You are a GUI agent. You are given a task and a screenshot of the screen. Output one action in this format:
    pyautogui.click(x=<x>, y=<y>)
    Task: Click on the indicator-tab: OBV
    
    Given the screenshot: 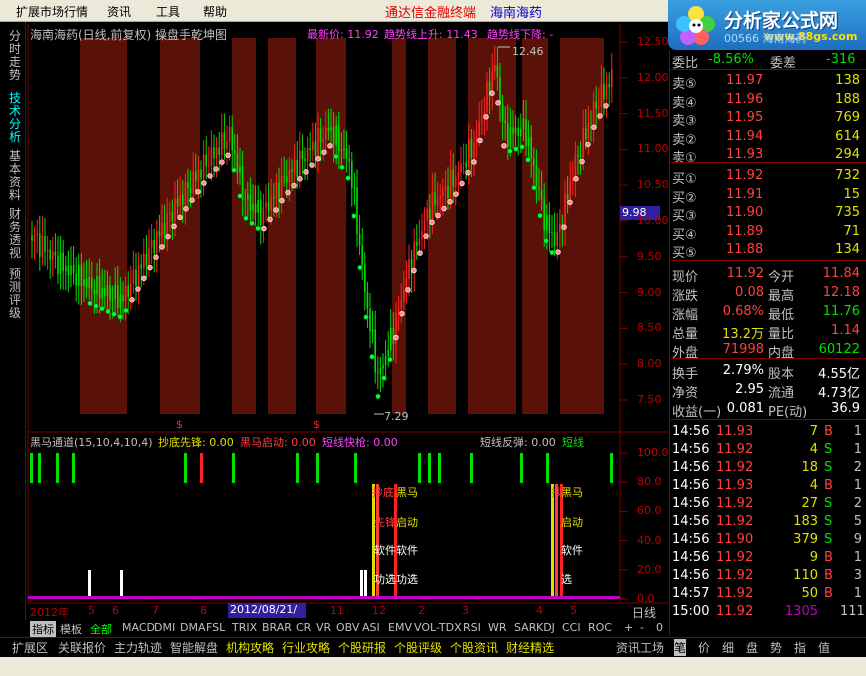 What is the action you would take?
    pyautogui.click(x=347, y=627)
    